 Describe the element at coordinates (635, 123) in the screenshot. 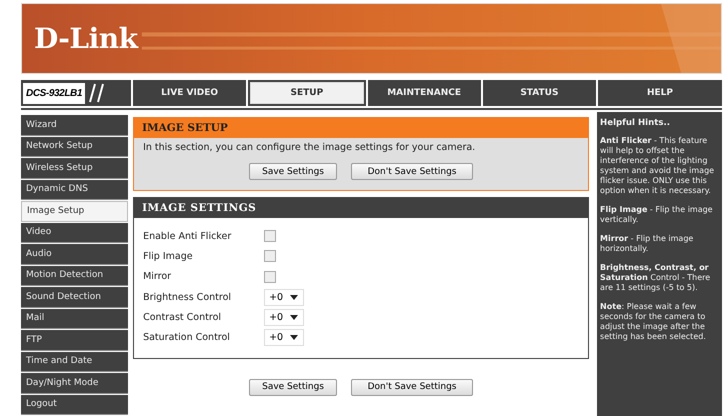

I see `hints-title: Helpful Hints..` at that location.